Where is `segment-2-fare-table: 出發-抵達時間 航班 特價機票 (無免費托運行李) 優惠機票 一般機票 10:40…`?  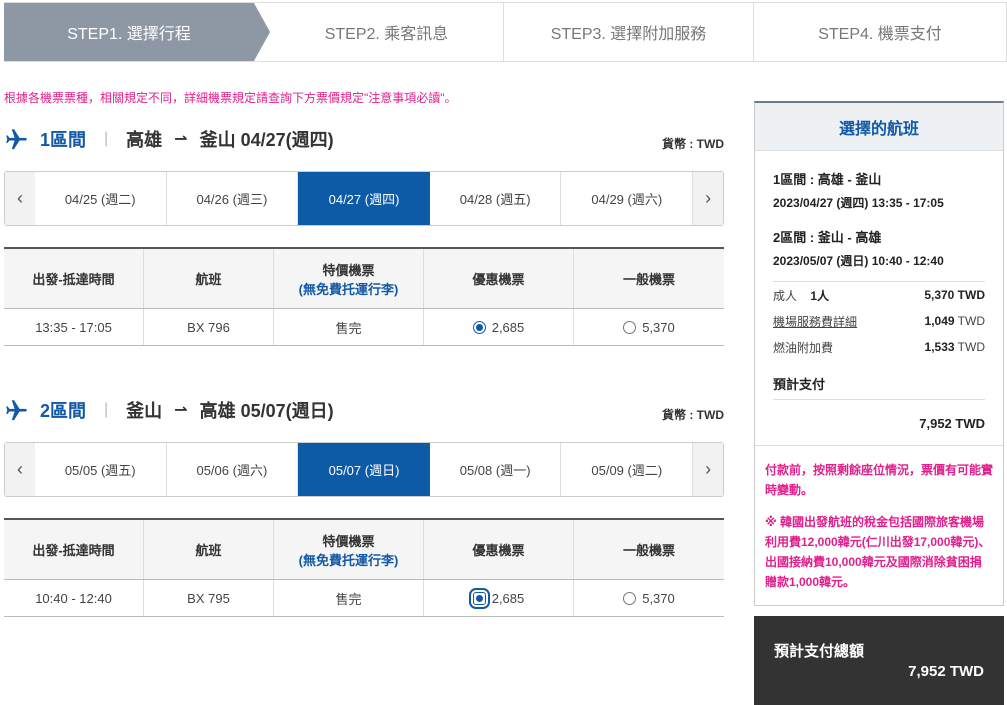
segment-2-fare-table: 出發-抵達時間 航班 特價機票 (無免費托運行李) 優惠機票 一般機票 10:40… is located at coordinates (364, 567).